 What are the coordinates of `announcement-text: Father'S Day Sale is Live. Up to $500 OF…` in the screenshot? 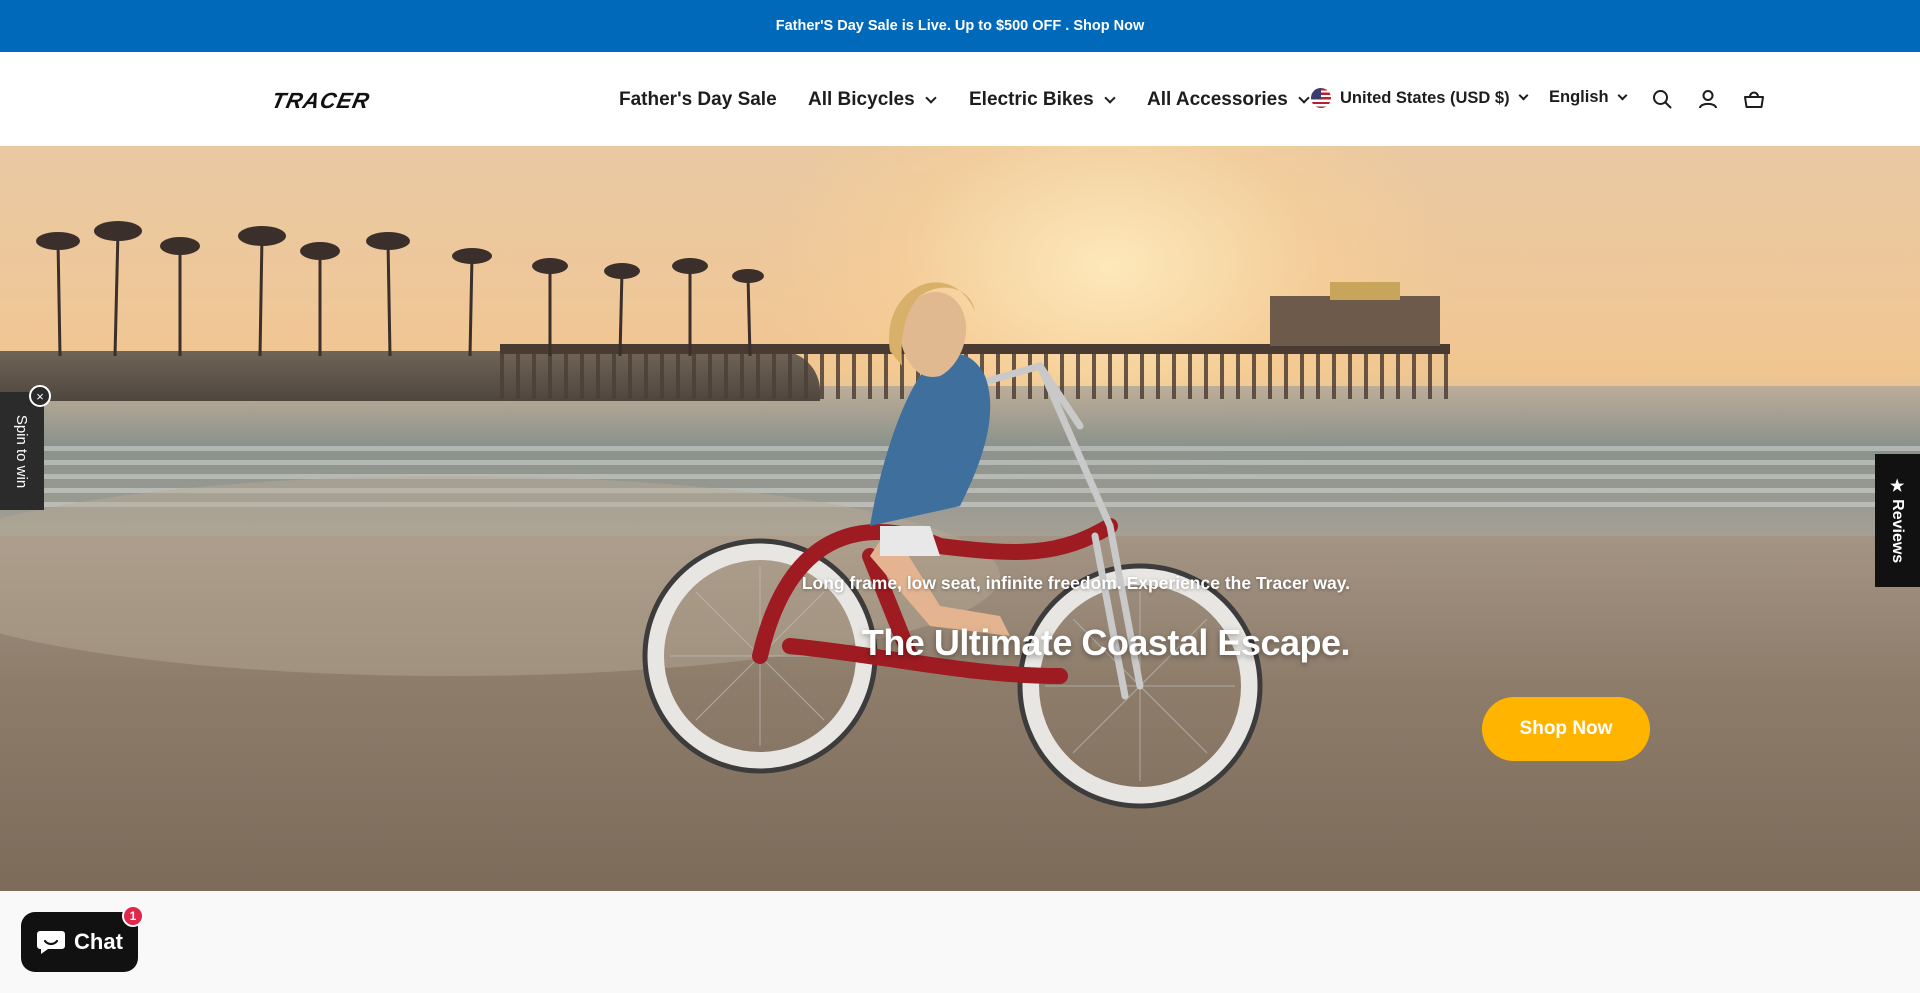 It's located at (960, 26).